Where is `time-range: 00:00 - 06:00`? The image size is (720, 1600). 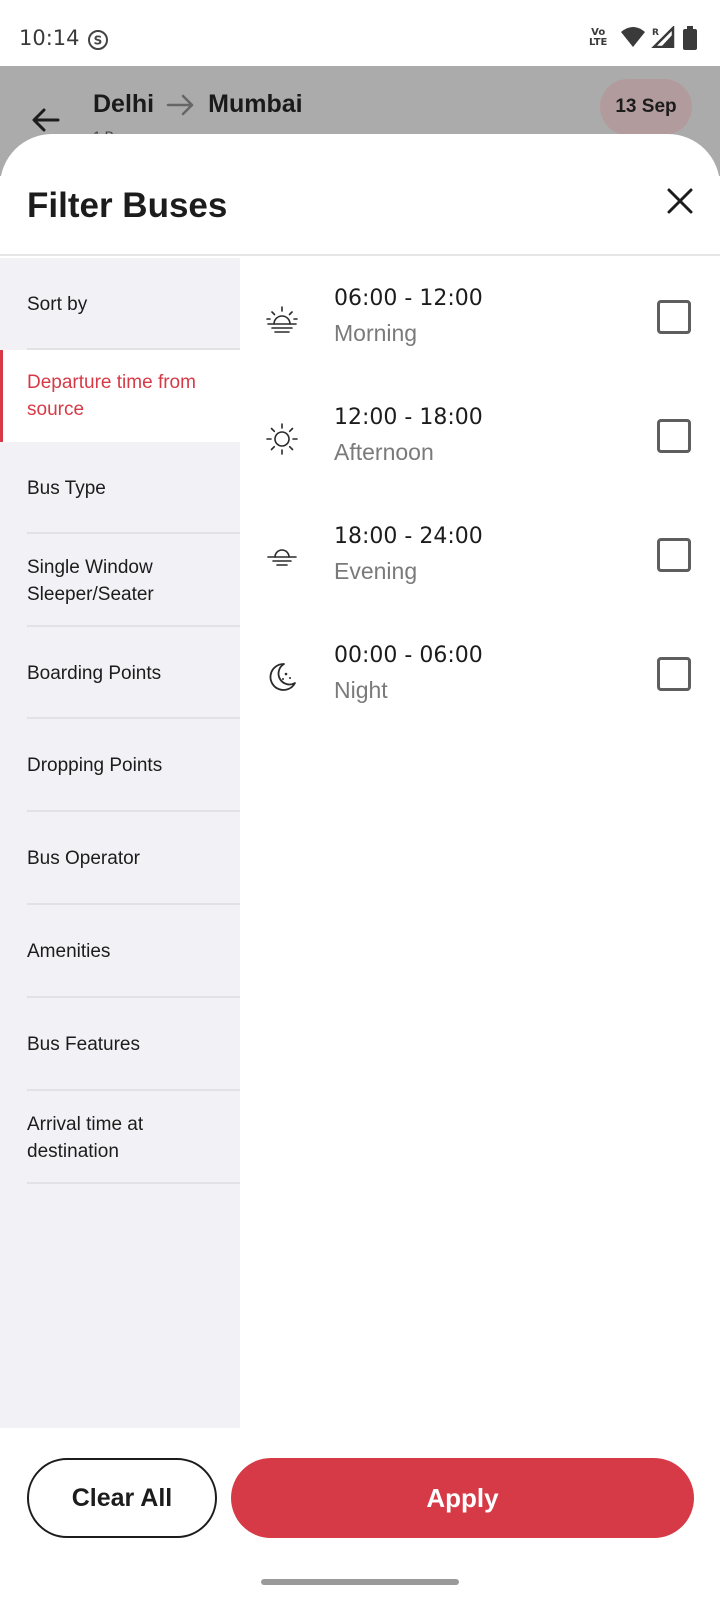 time-range: 00:00 - 06:00 is located at coordinates (408, 655).